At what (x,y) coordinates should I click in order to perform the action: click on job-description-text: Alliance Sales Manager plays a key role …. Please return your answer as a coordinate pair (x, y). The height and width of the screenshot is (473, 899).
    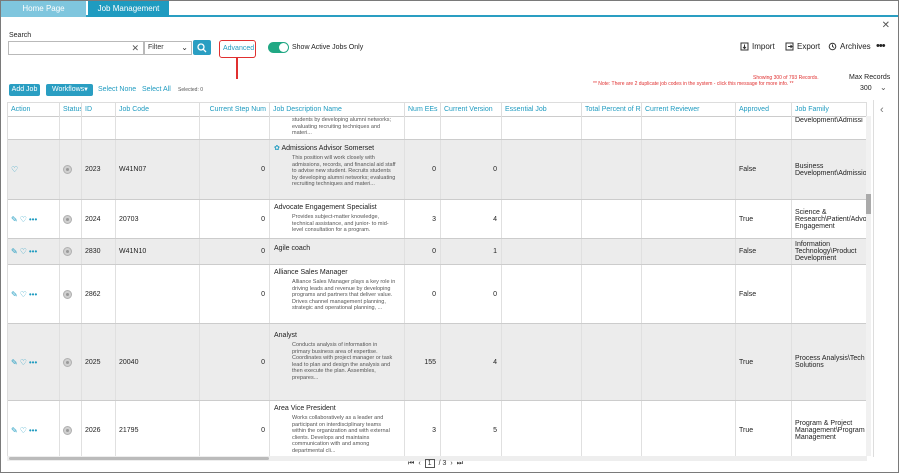
    Looking at the image, I should click on (344, 295).